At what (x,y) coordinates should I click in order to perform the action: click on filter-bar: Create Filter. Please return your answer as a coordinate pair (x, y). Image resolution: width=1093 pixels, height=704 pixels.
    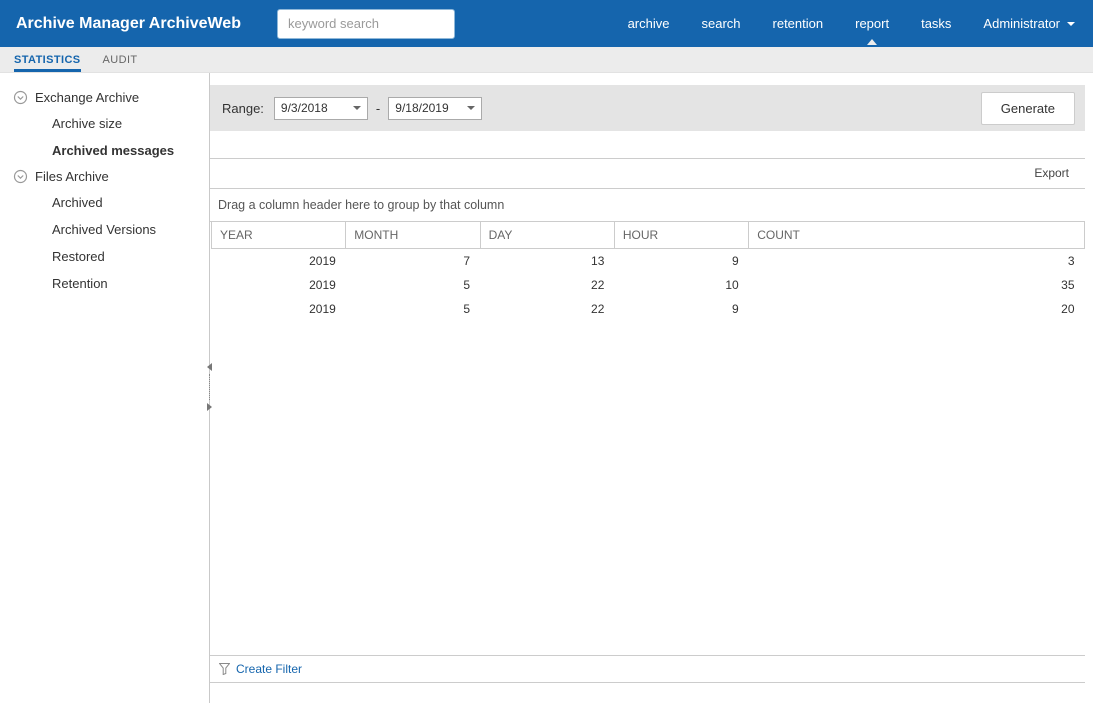
    Looking at the image, I should click on (647, 669).